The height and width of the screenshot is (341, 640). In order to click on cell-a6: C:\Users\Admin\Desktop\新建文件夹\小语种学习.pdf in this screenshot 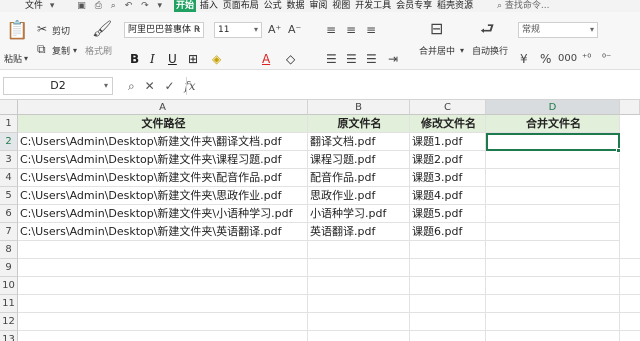, I will do `click(163, 214)`.